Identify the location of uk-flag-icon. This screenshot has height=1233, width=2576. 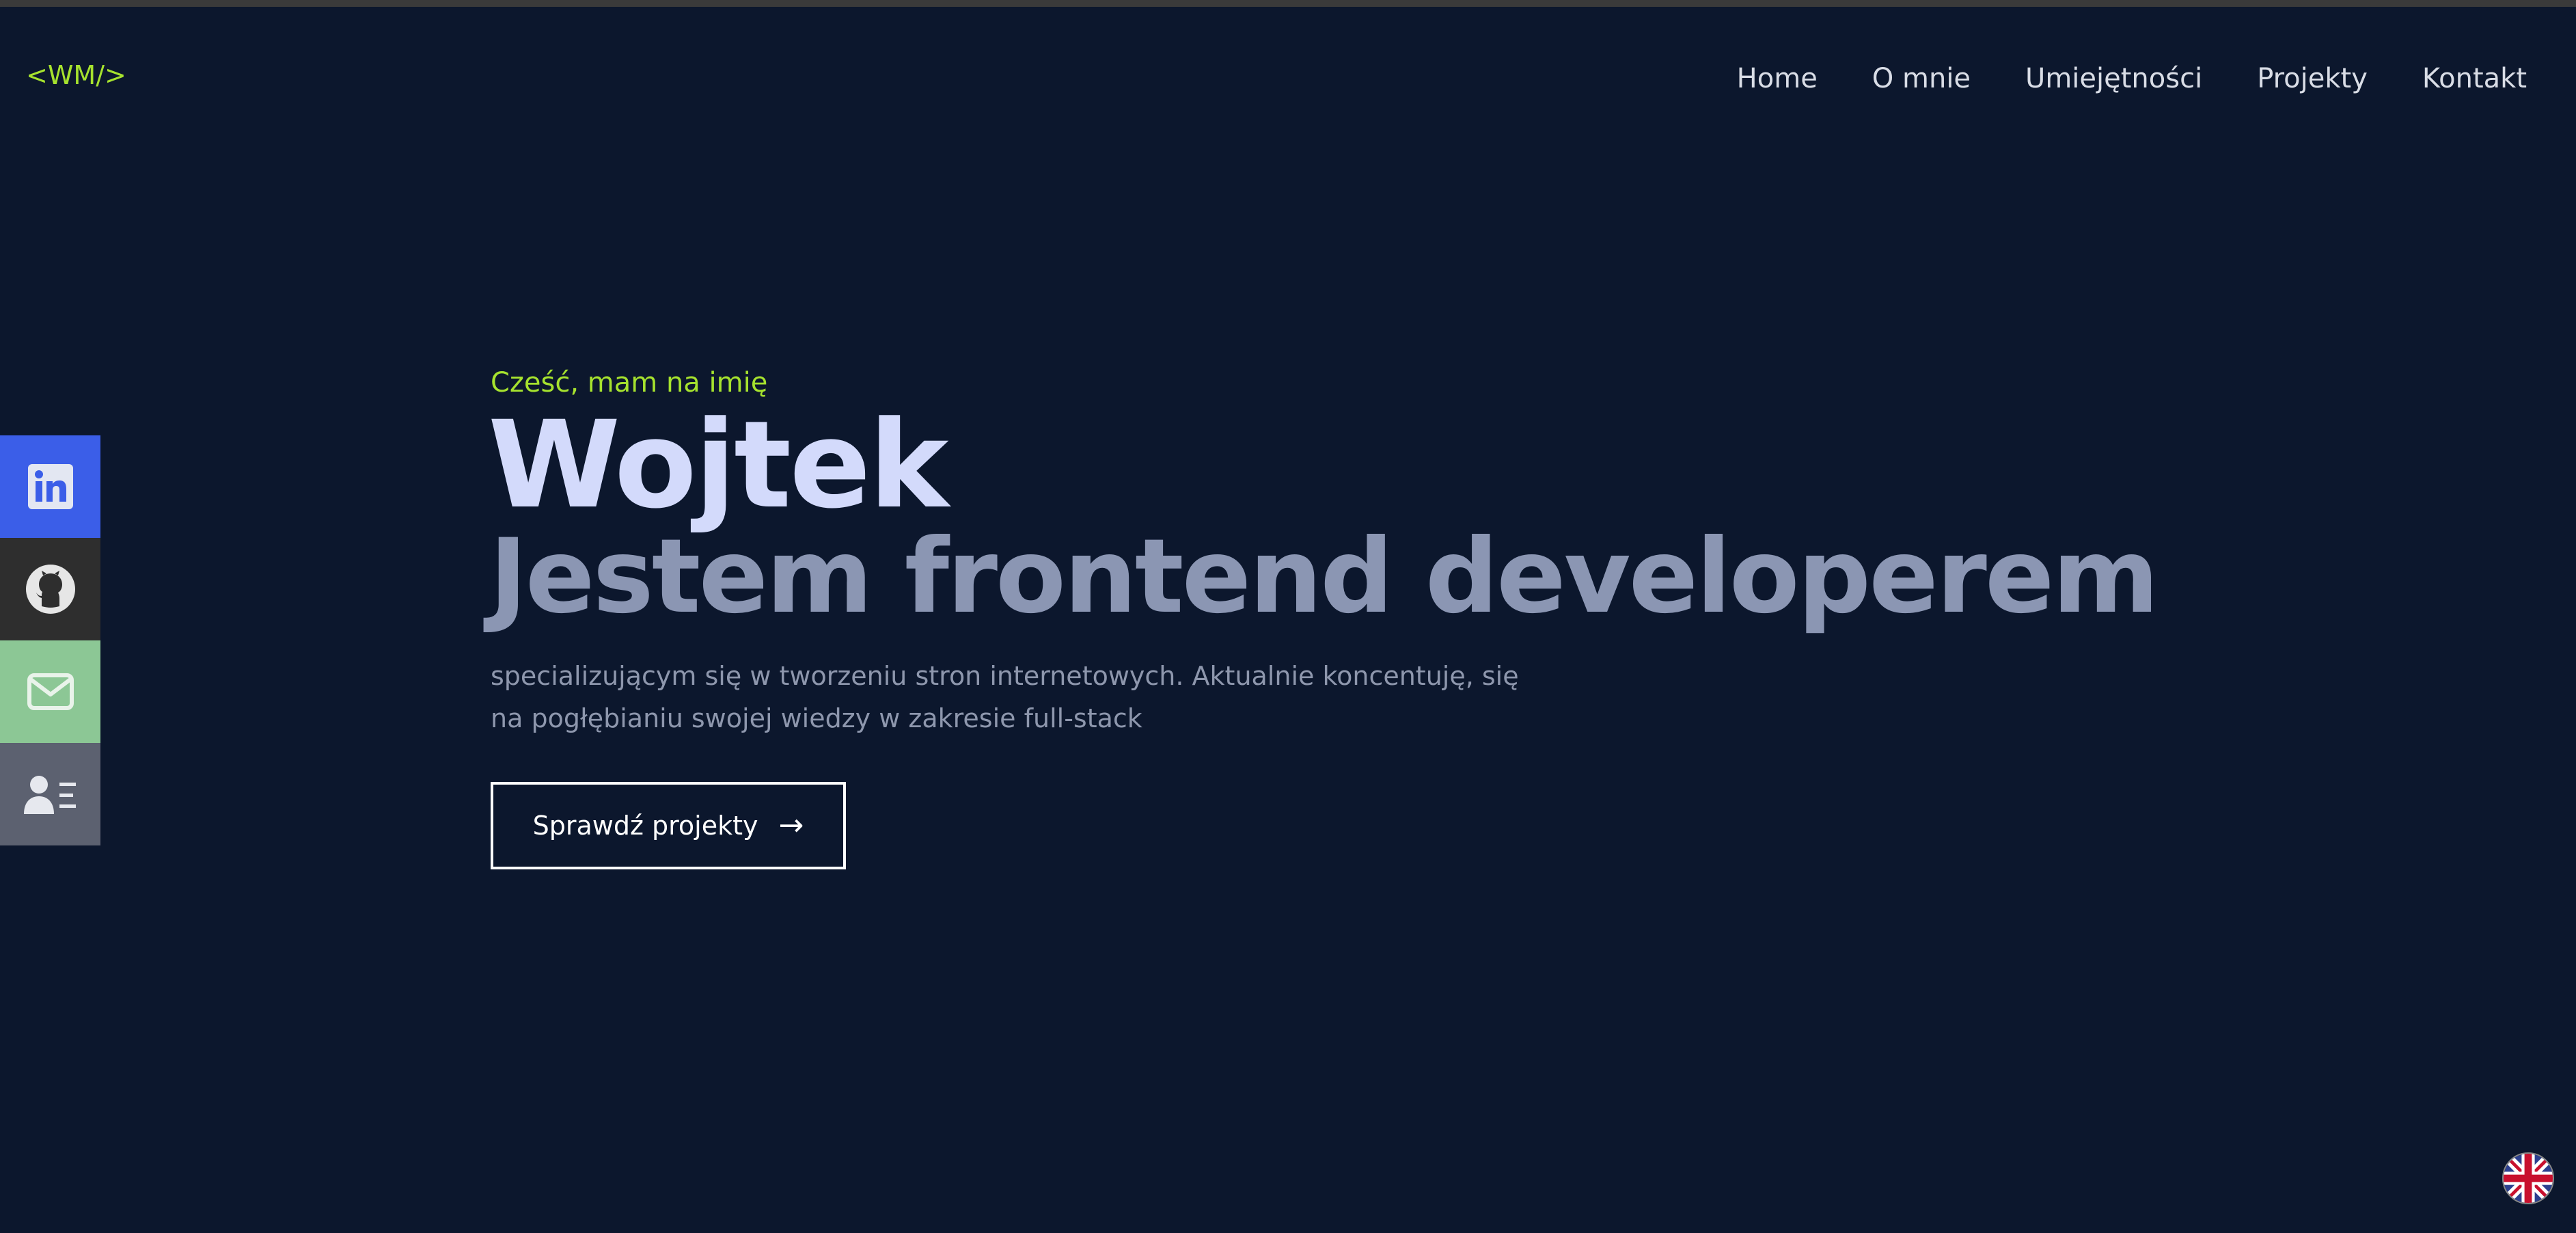
(2528, 1178).